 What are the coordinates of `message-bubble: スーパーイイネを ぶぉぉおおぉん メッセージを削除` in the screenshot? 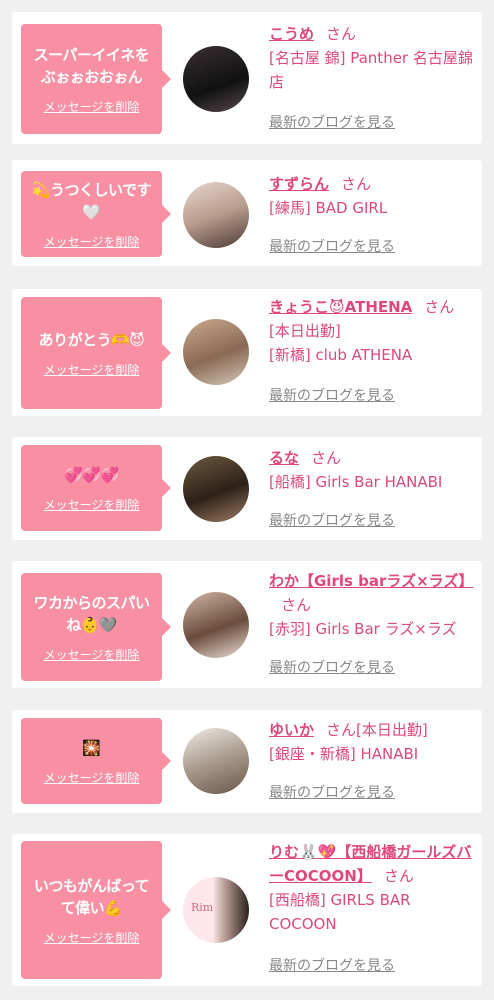 It's located at (96, 79).